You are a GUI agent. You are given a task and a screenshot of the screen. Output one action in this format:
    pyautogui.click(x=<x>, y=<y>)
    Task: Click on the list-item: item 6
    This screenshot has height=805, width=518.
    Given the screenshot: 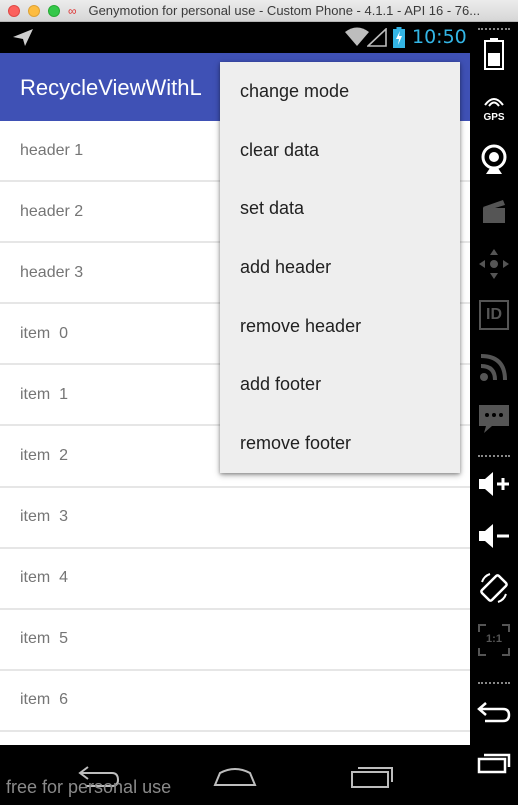 What is the action you would take?
    pyautogui.click(x=235, y=701)
    